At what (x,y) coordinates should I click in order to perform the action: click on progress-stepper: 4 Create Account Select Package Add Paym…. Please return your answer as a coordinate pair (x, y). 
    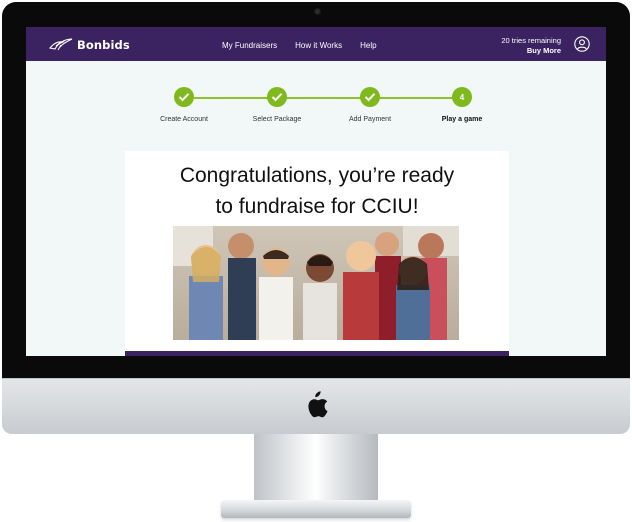
    Looking at the image, I should click on (316, 92).